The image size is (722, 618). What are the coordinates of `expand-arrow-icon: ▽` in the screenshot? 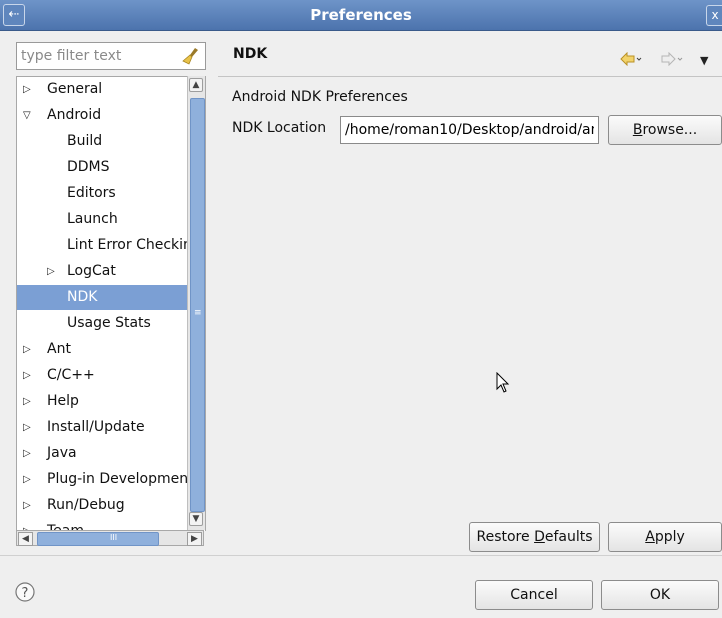 It's located at (30, 115).